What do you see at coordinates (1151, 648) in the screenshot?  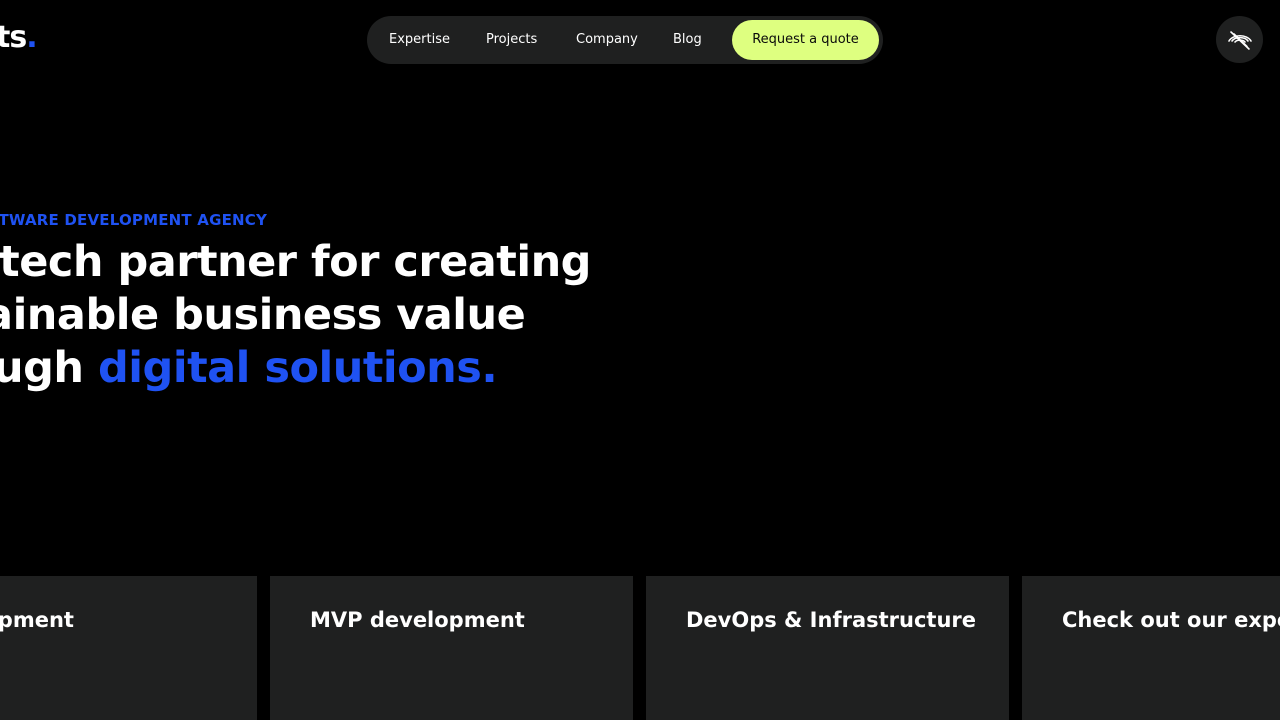 I see `service-card-check-out-expertise: Check out our expertise` at bounding box center [1151, 648].